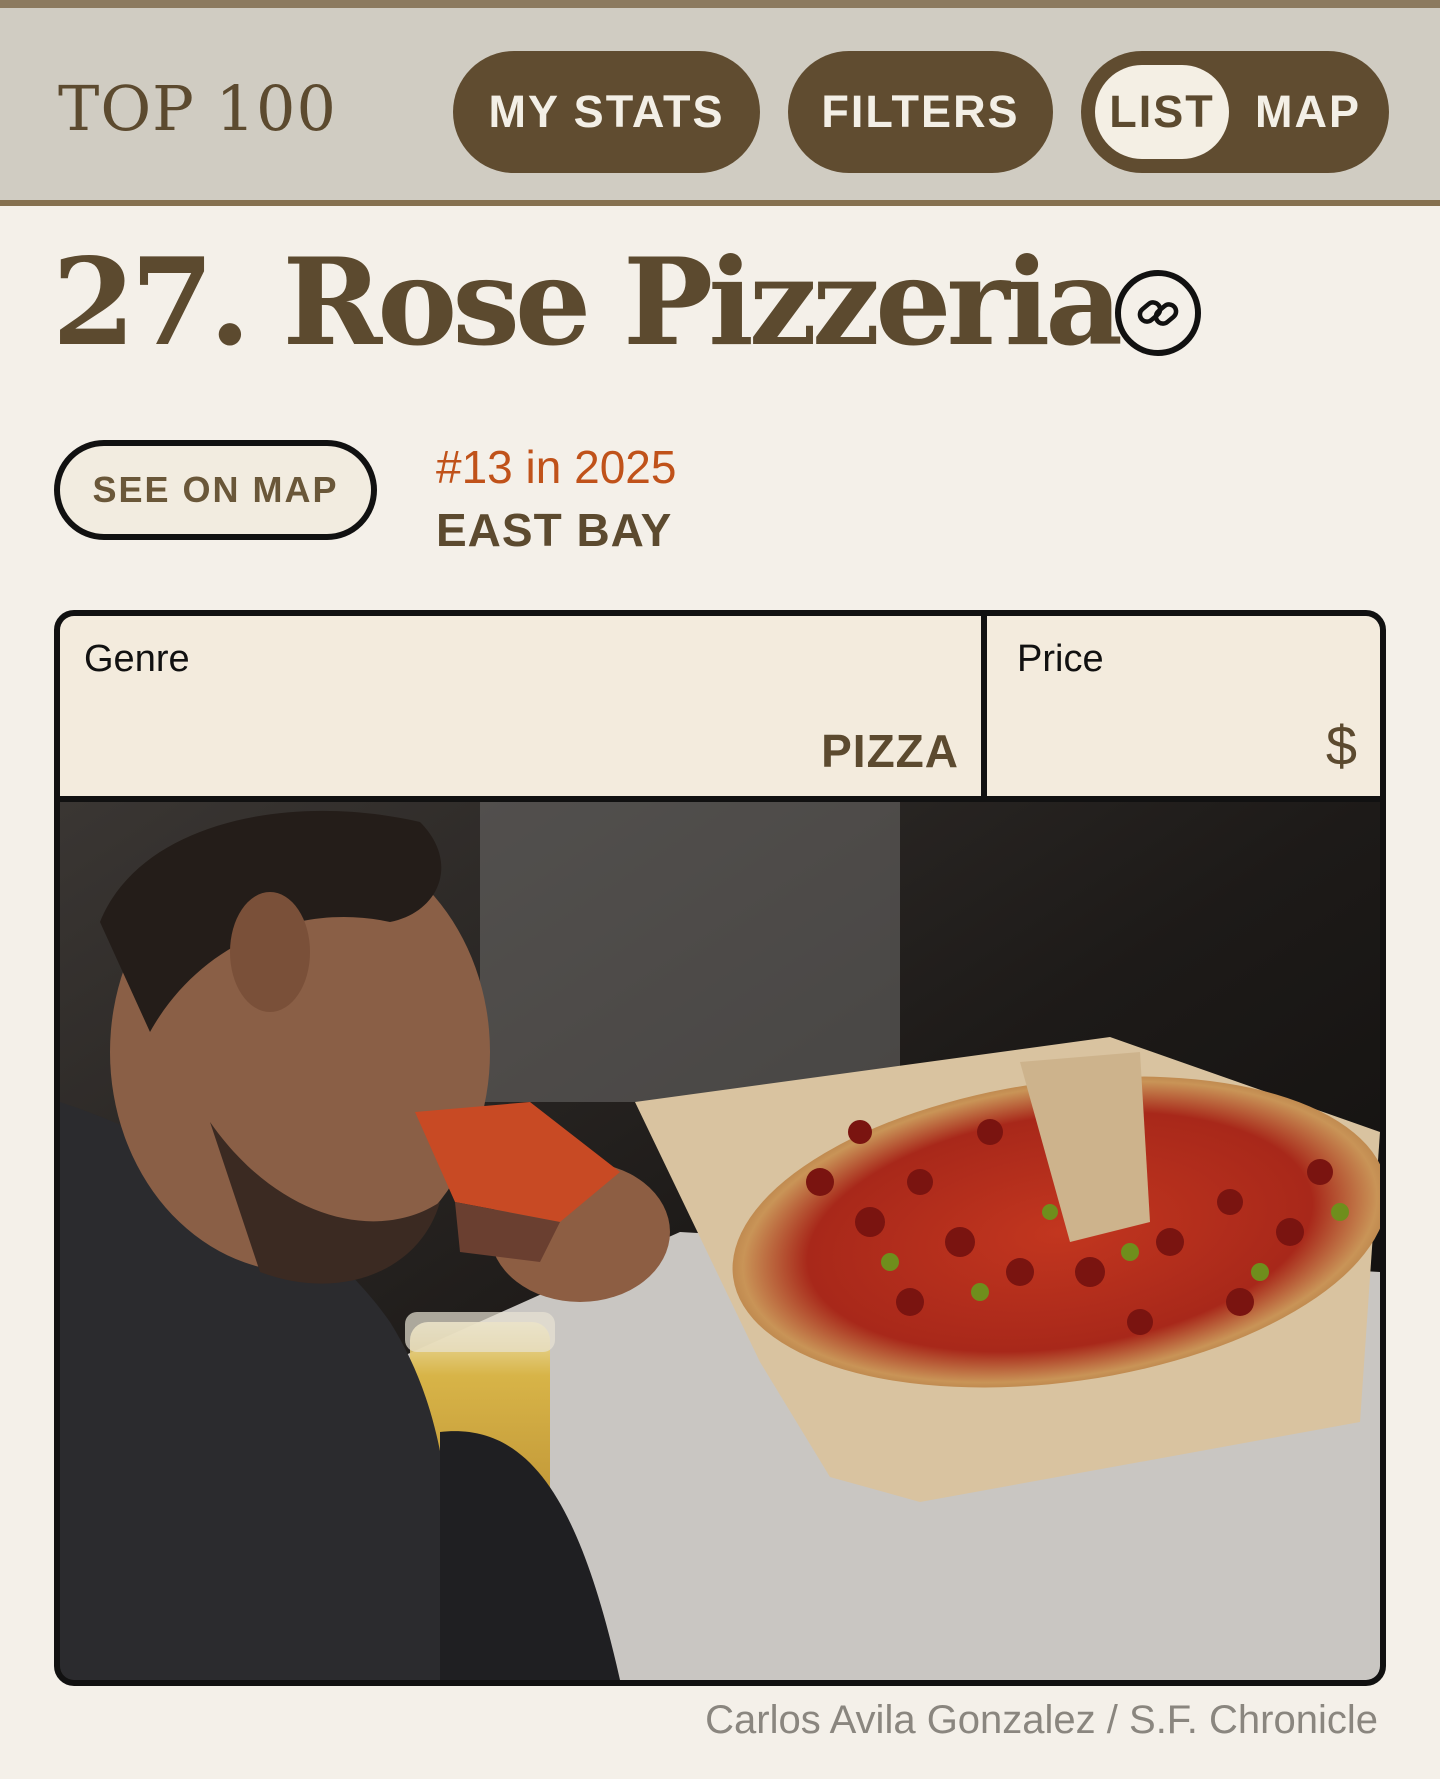 The height and width of the screenshot is (1779, 1440). Describe the element at coordinates (215, 490) in the screenshot. I see `see-on-map-button: SEE ON MAP` at that location.